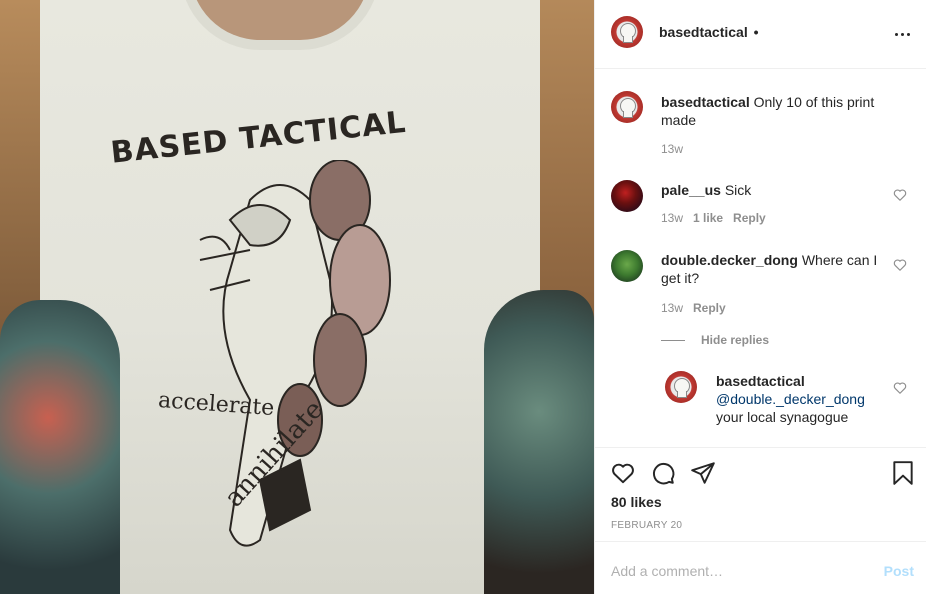 The height and width of the screenshot is (594, 926). What do you see at coordinates (672, 149) in the screenshot?
I see `caption-time: 13w` at bounding box center [672, 149].